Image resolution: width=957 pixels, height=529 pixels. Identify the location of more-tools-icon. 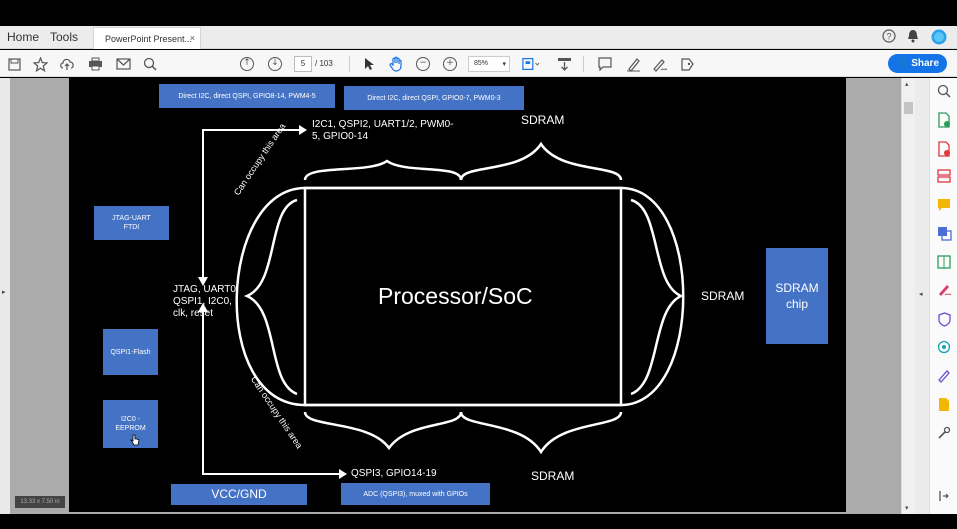
(944, 434).